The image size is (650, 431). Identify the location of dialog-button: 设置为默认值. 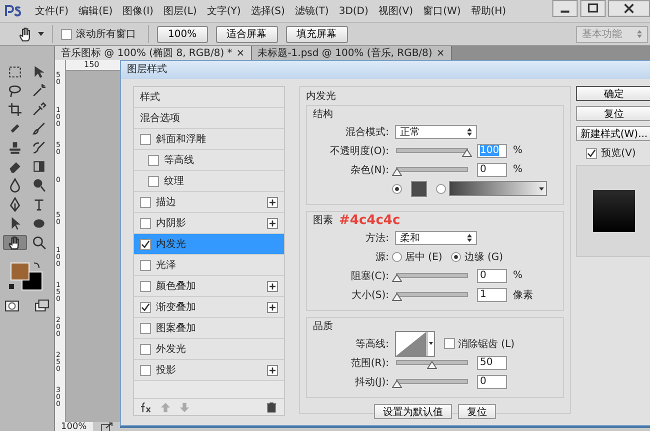
(413, 411).